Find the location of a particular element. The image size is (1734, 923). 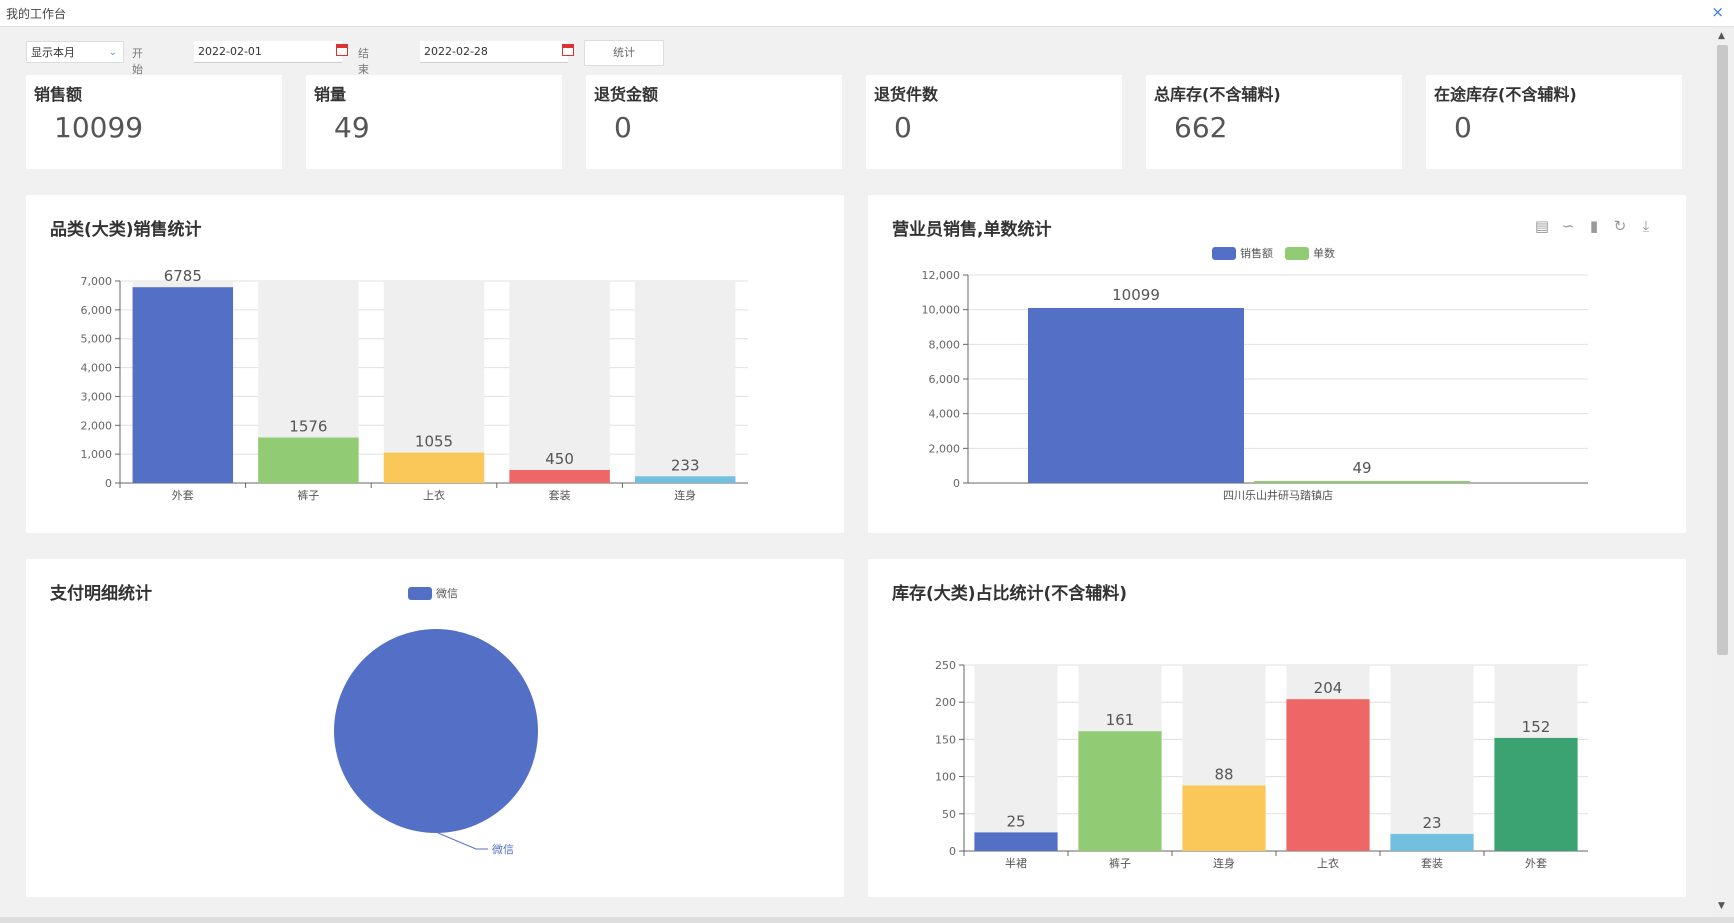

pie-slice-label: 微信 is located at coordinates (503, 849).